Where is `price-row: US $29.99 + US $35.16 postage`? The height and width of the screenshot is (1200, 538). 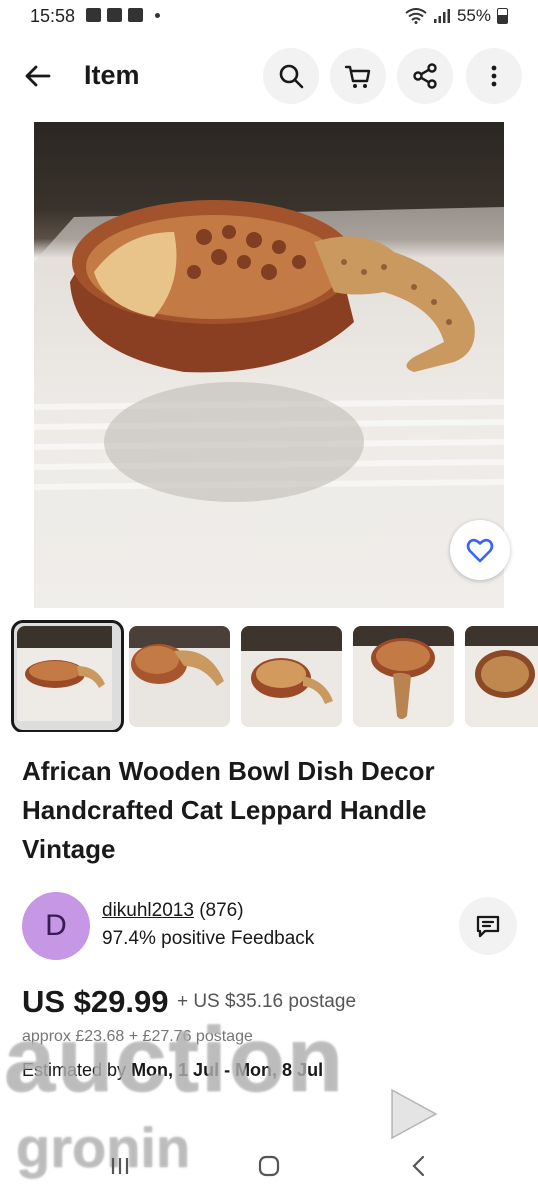
price-row: US $29.99 + US $35.16 postage is located at coordinates (189, 1002).